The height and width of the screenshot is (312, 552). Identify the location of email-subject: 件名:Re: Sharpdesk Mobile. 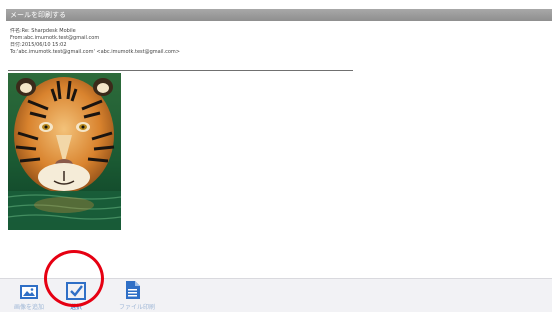
(43, 31).